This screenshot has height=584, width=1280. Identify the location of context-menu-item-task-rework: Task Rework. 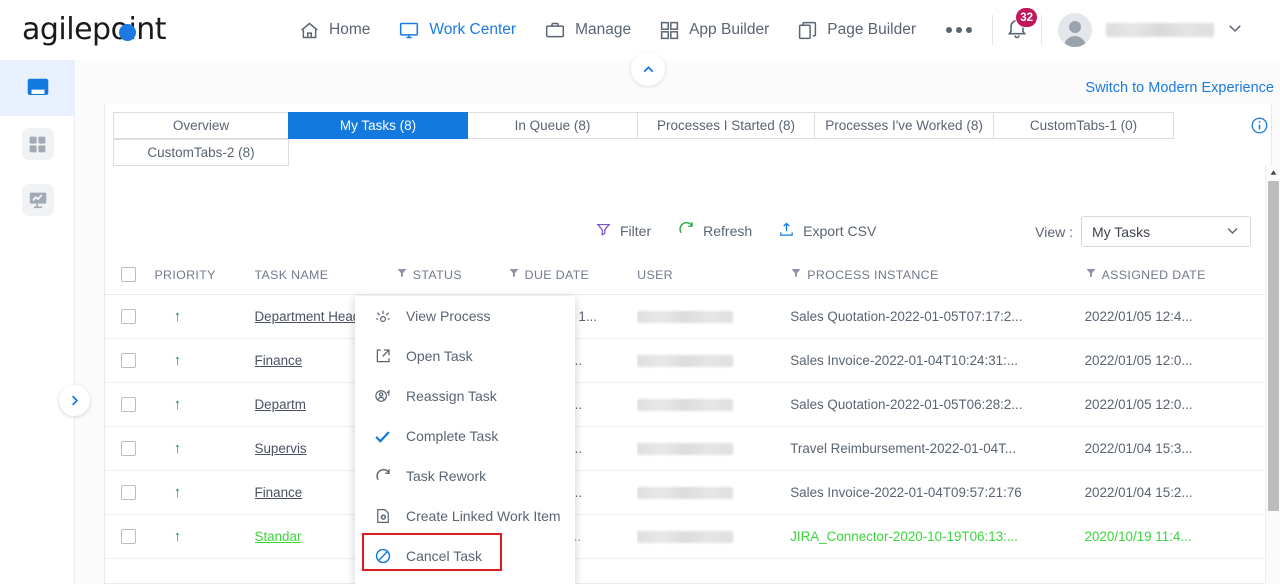
(465, 476).